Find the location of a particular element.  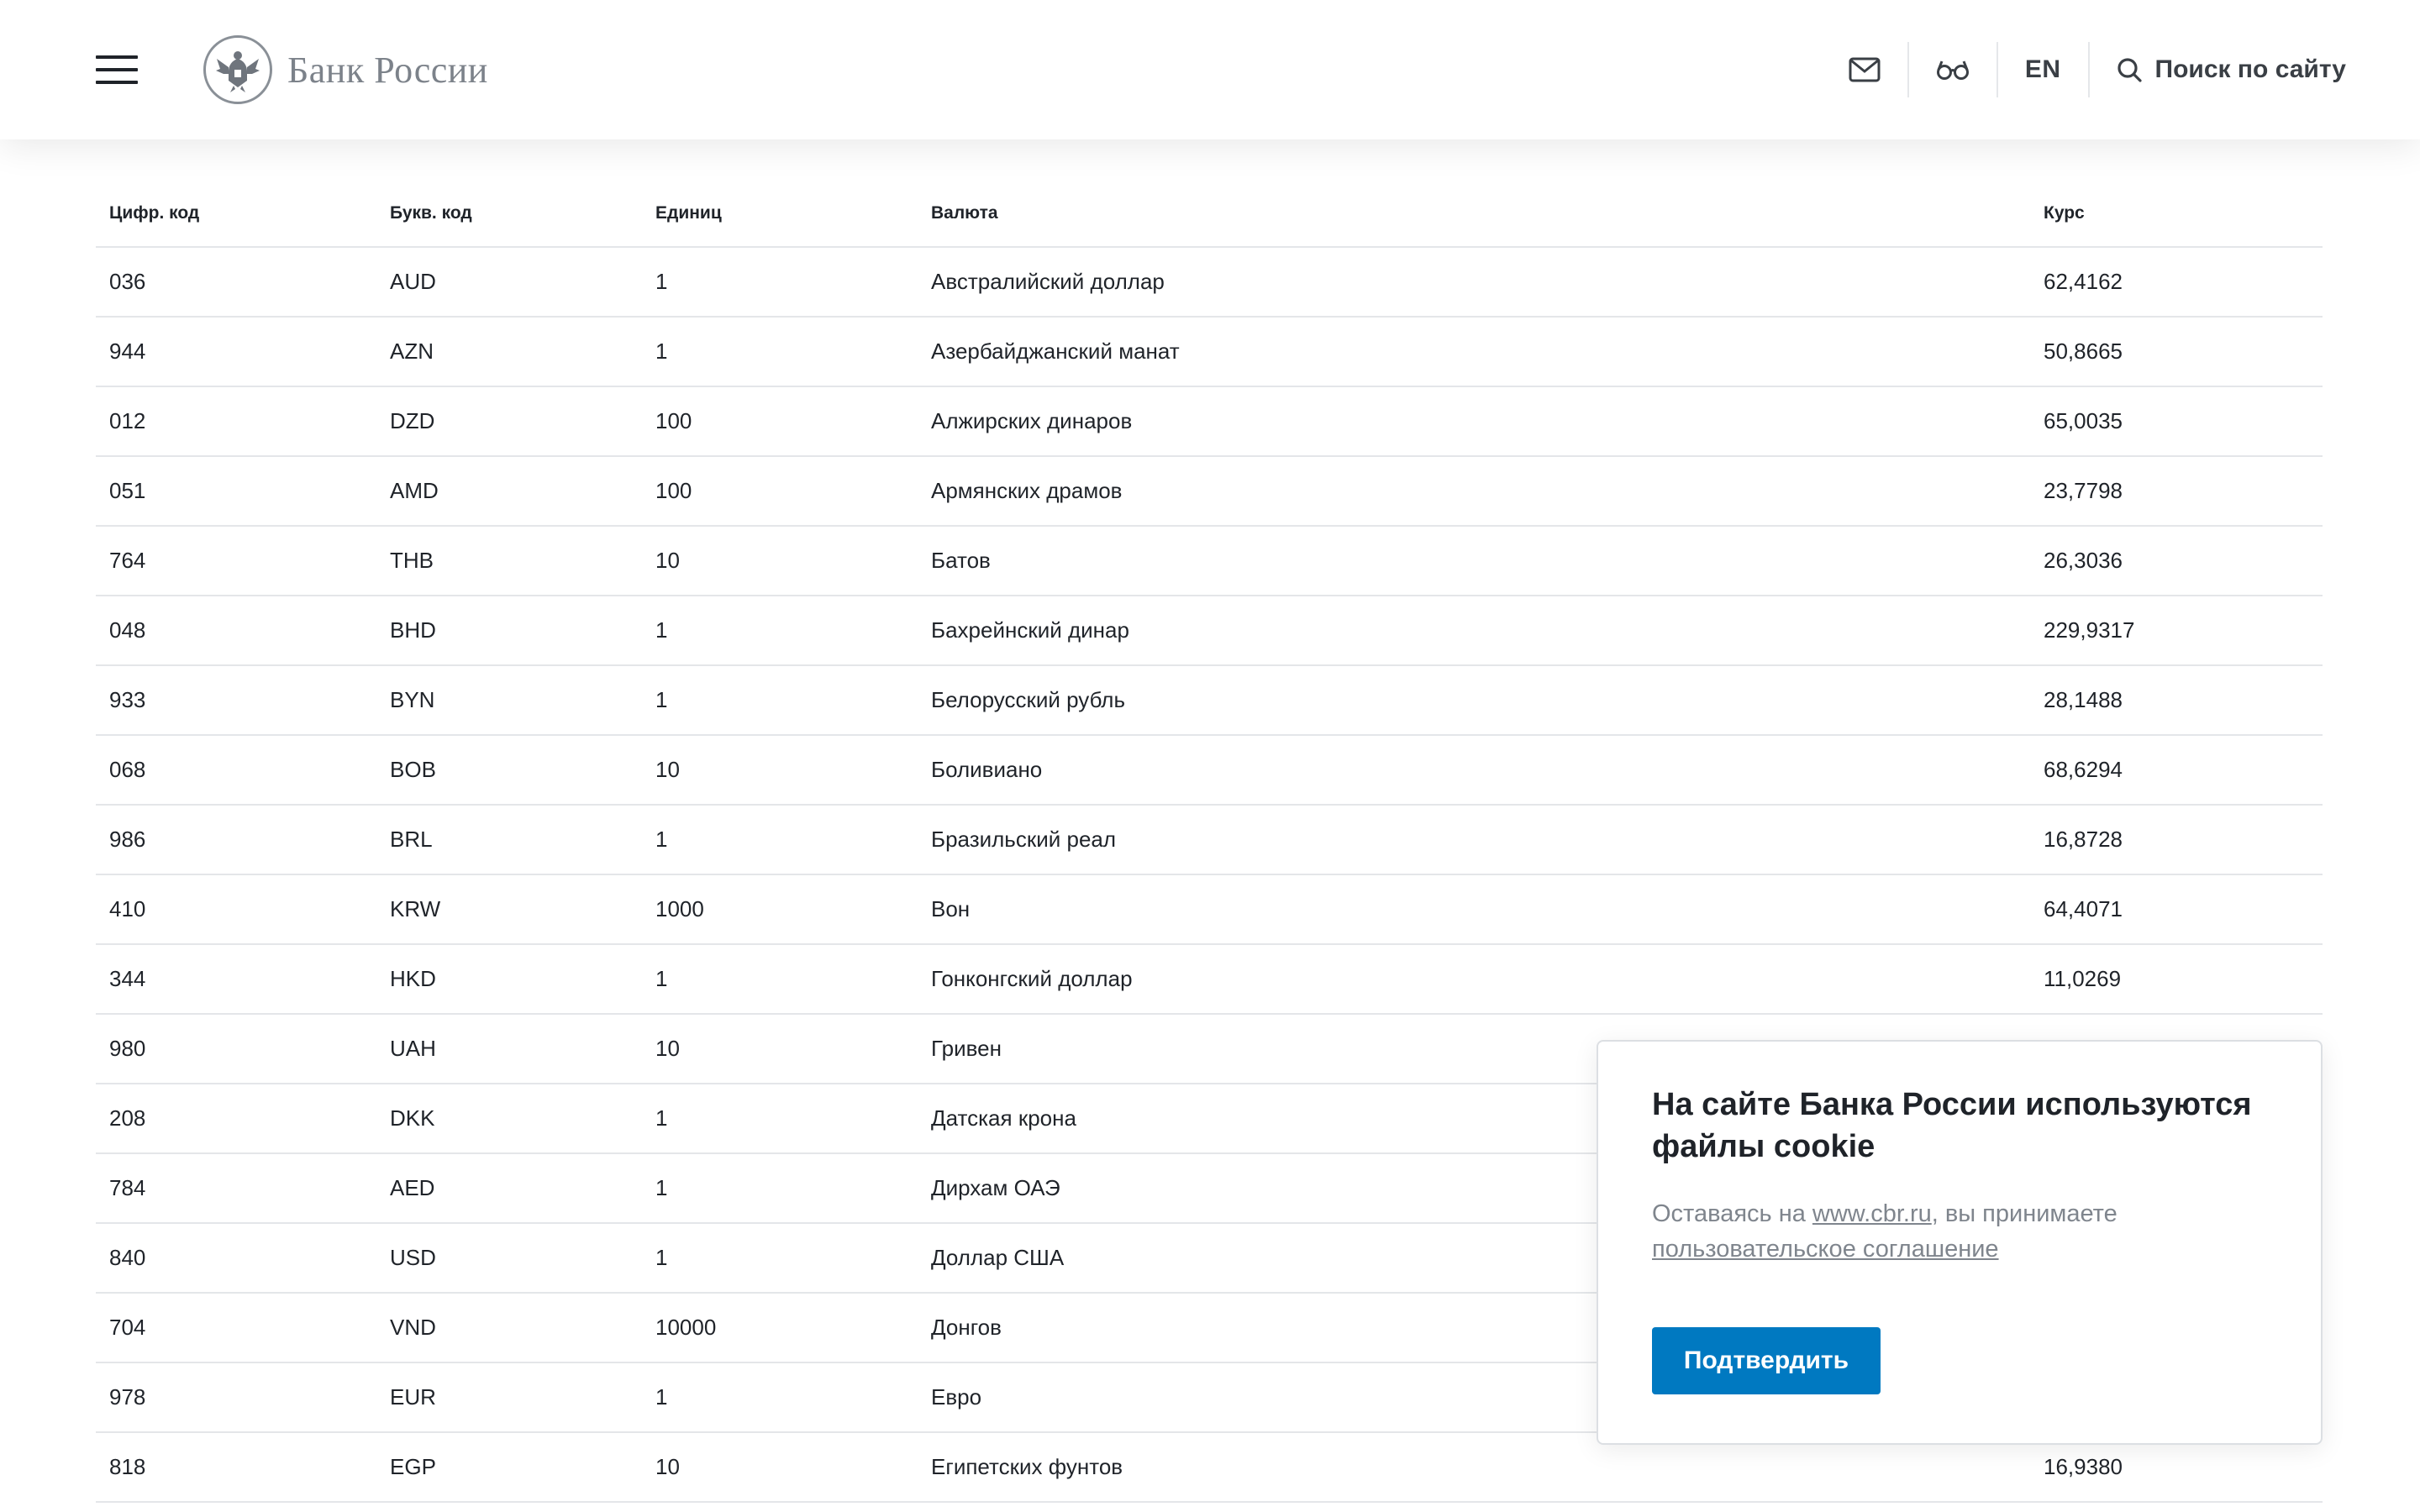

currency-name-cell: Гонконгский доллар is located at coordinates (1474, 979).